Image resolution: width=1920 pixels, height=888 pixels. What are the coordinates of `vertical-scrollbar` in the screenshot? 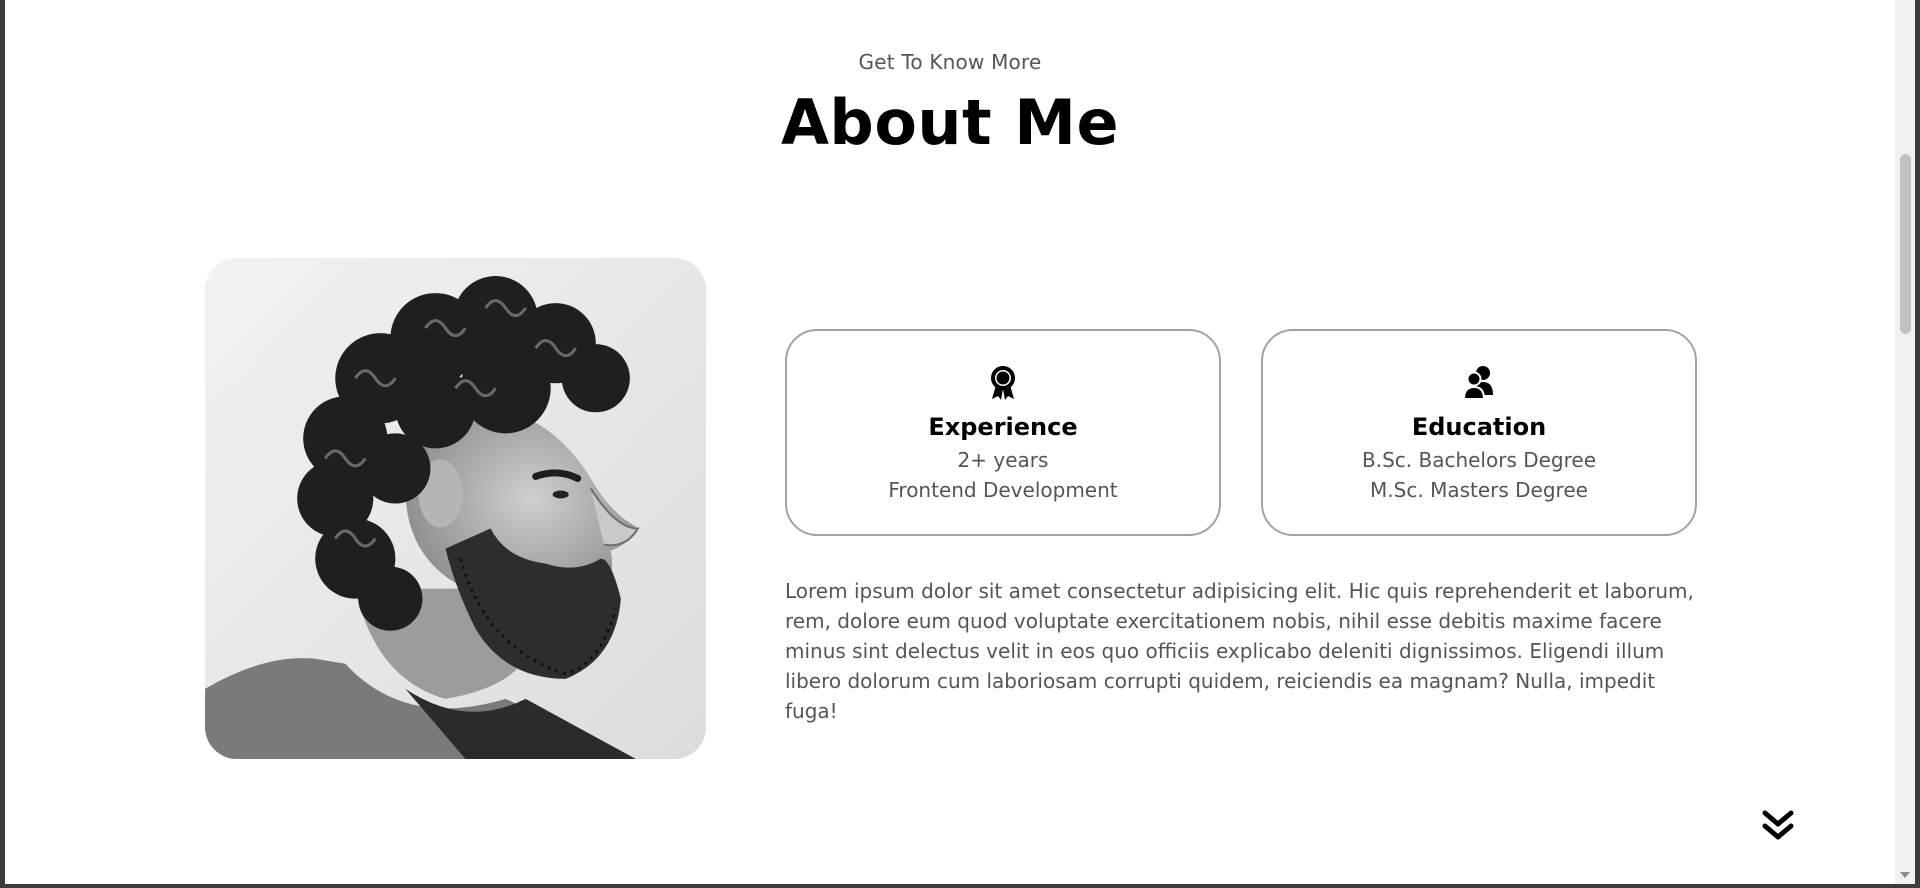 It's located at (1905, 442).